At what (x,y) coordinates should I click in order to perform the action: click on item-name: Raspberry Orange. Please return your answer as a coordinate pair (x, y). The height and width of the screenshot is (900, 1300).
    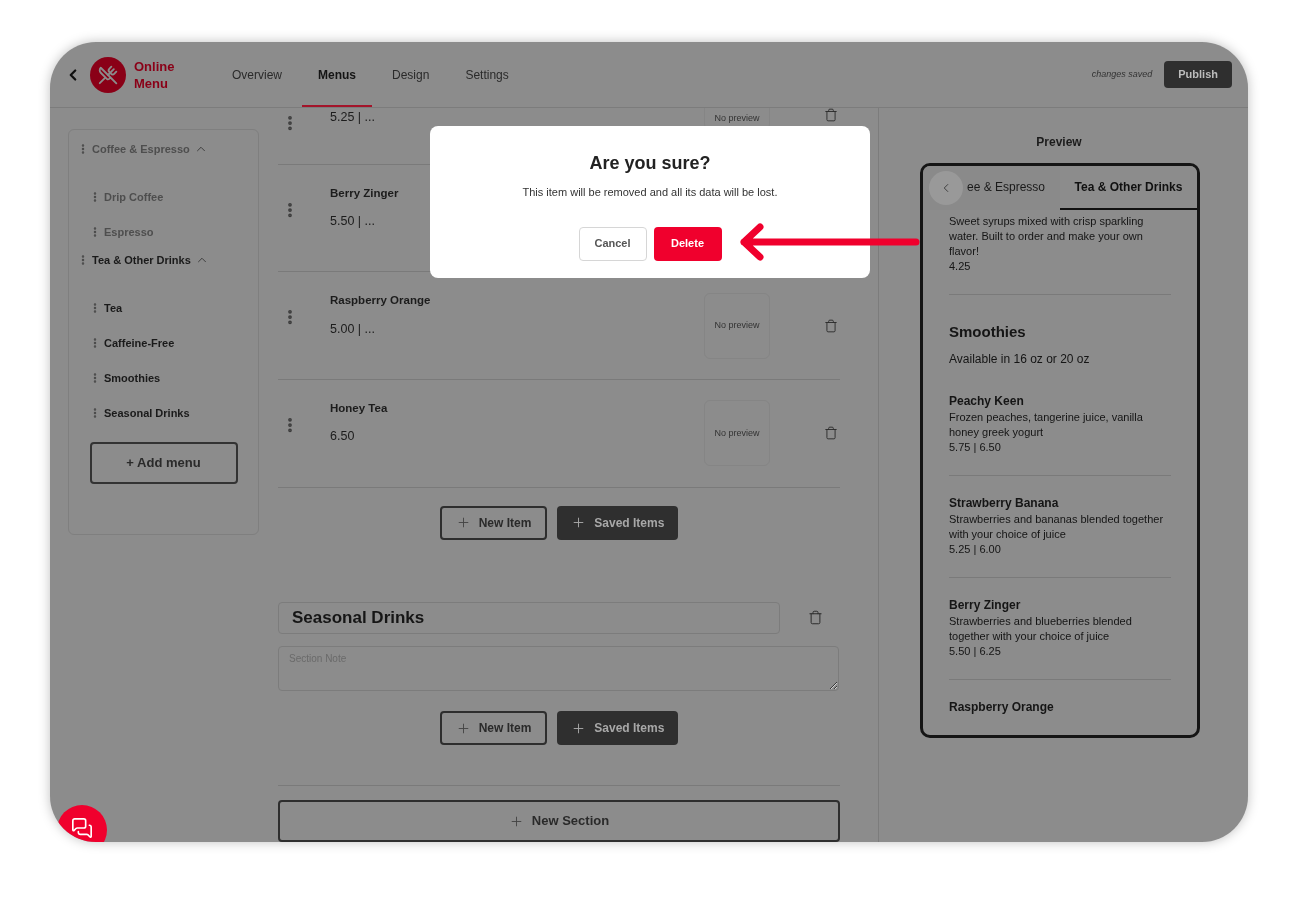
    Looking at the image, I should click on (380, 301).